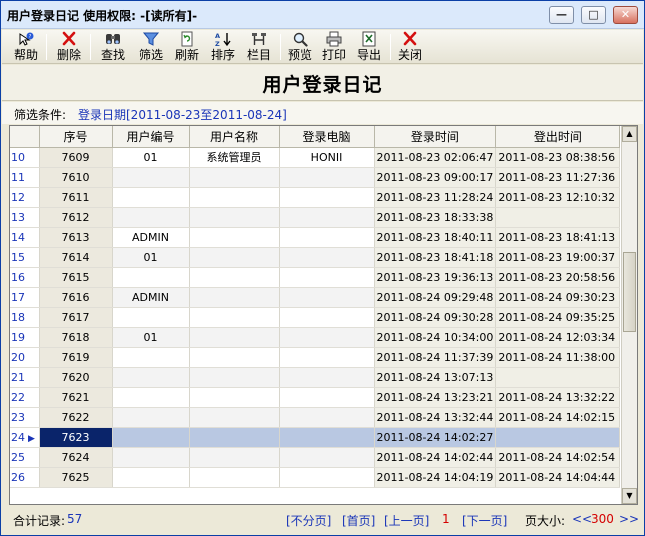 This screenshot has width=645, height=536. Describe the element at coordinates (76, 197) in the screenshot. I see `row-id-cell: 7611` at that location.